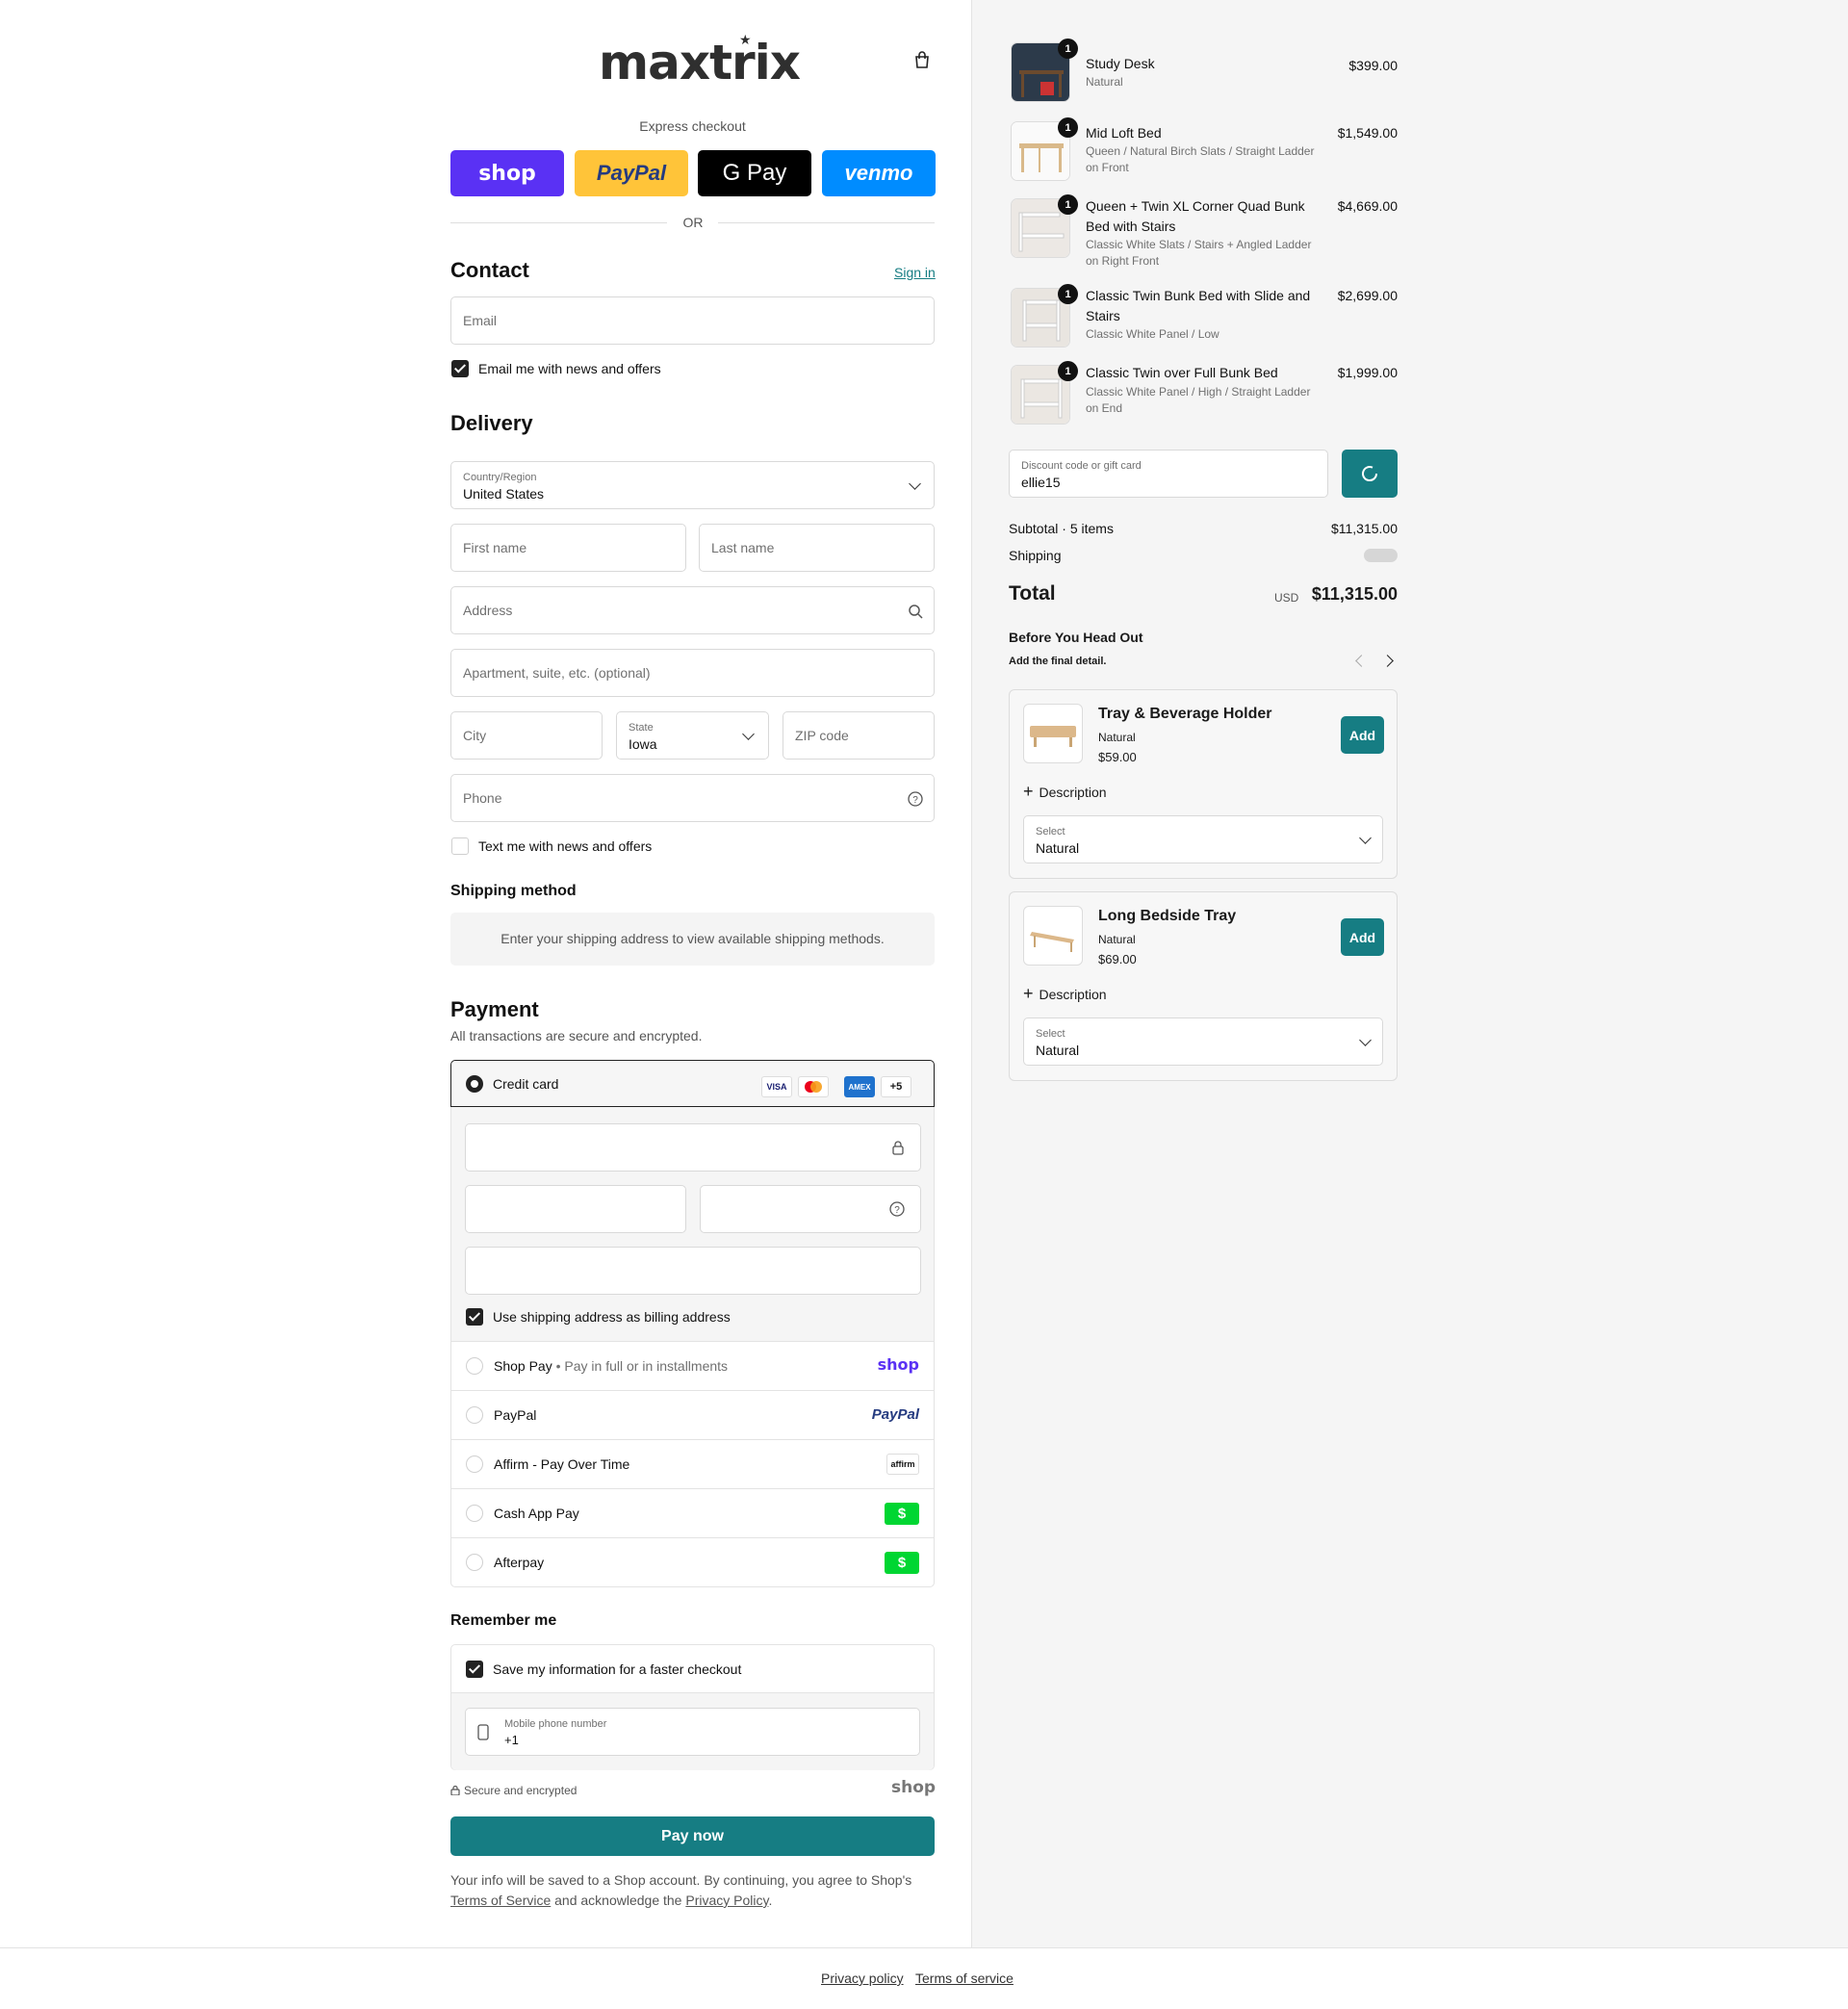 This screenshot has width=1848, height=2009. I want to click on item-price: $4,669.00, so click(1367, 206).